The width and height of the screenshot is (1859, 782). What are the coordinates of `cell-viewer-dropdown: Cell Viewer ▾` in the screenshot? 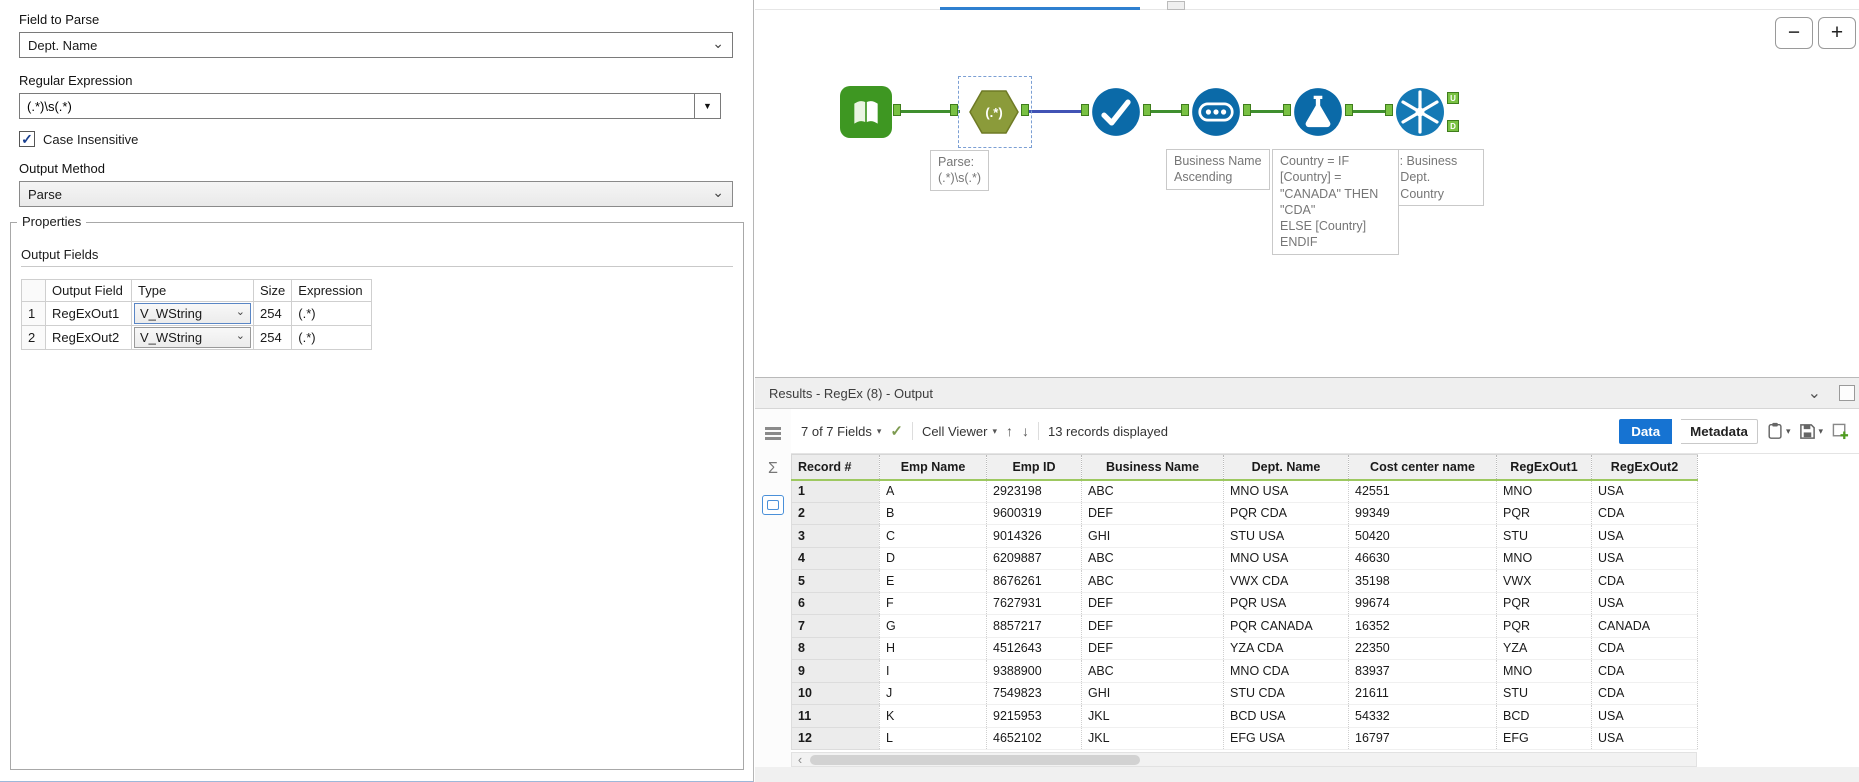 It's located at (959, 431).